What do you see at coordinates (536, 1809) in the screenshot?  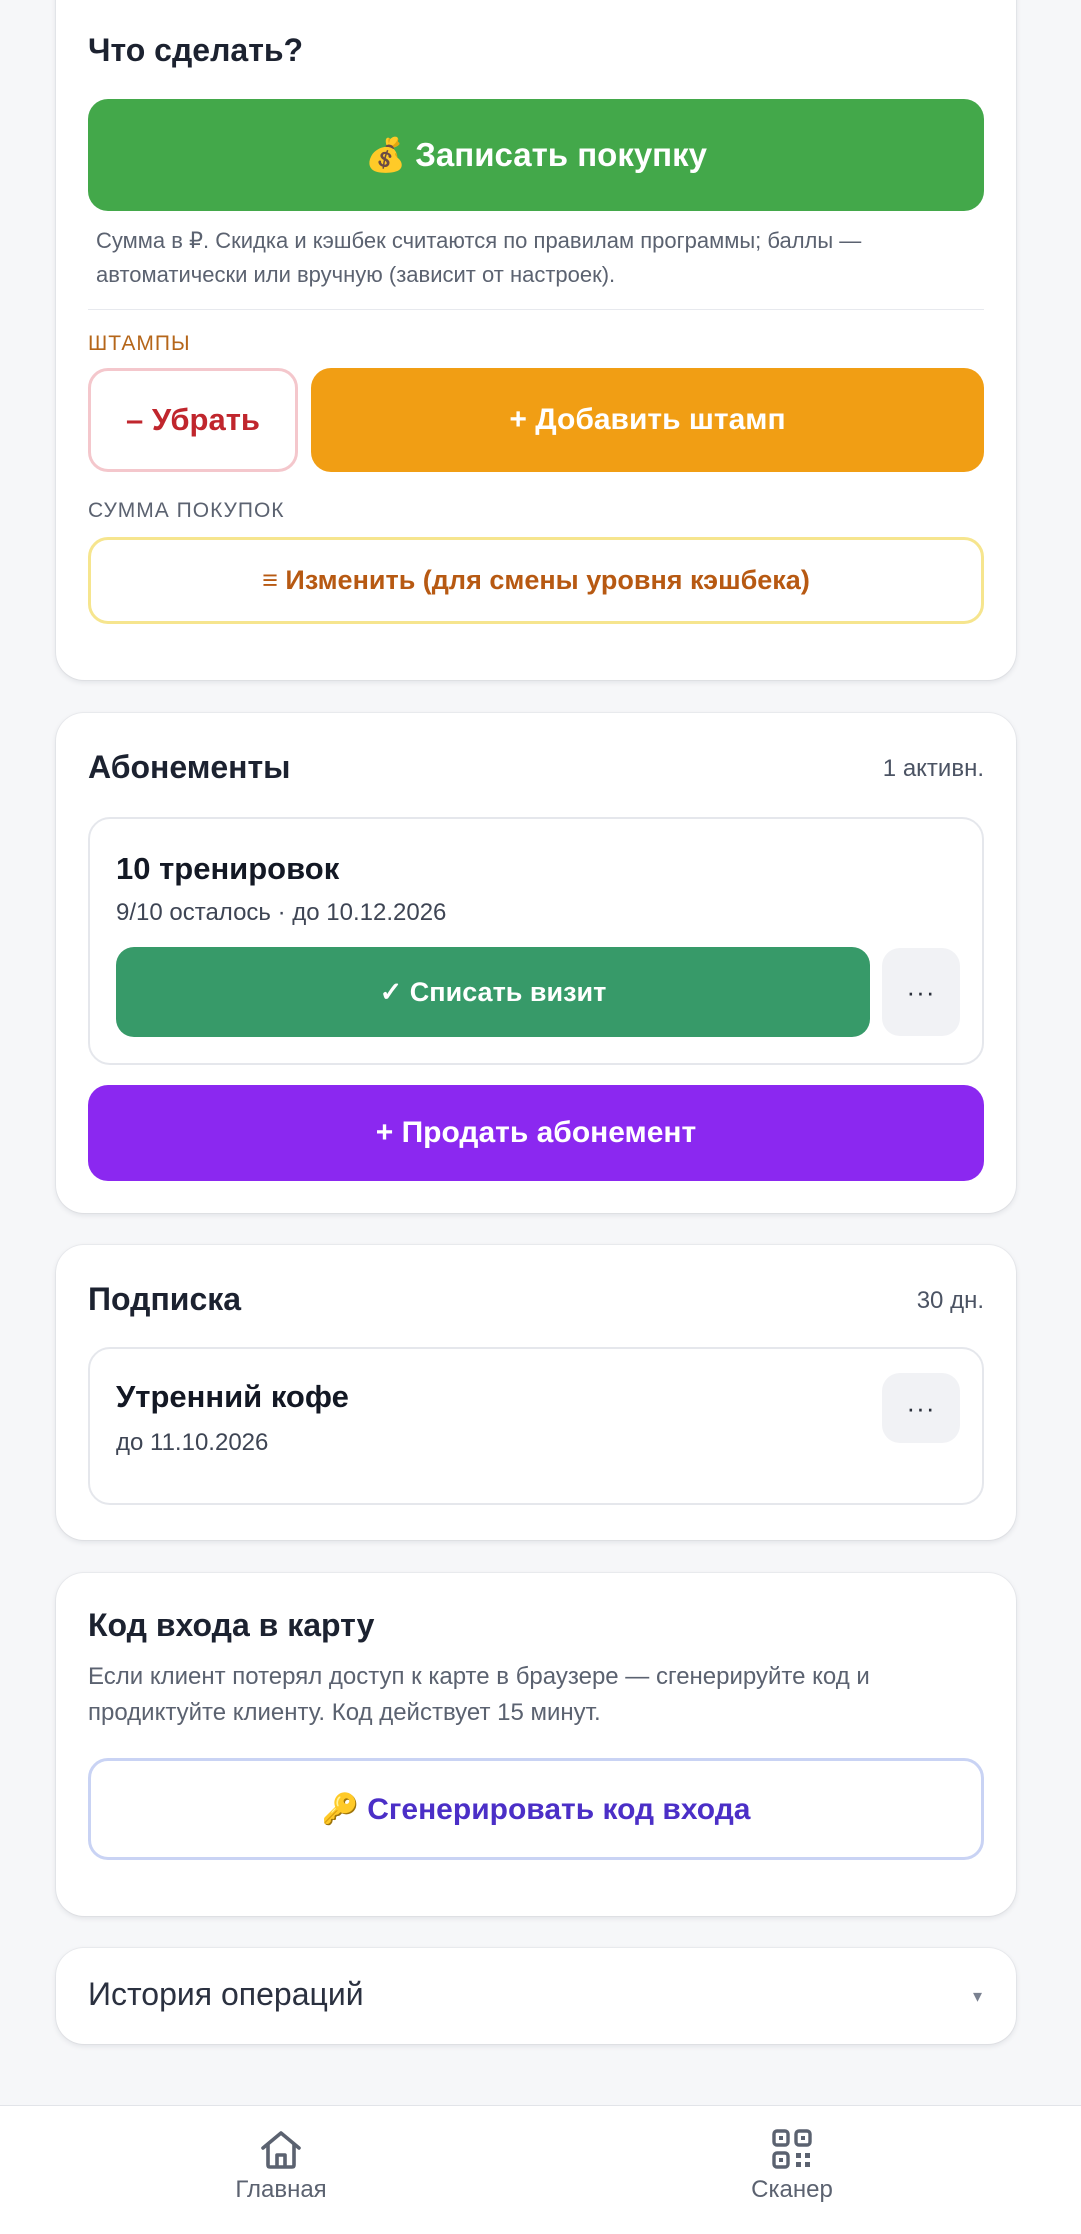 I see `generate-code-button: 🔑 Сгенерировать код входа` at bounding box center [536, 1809].